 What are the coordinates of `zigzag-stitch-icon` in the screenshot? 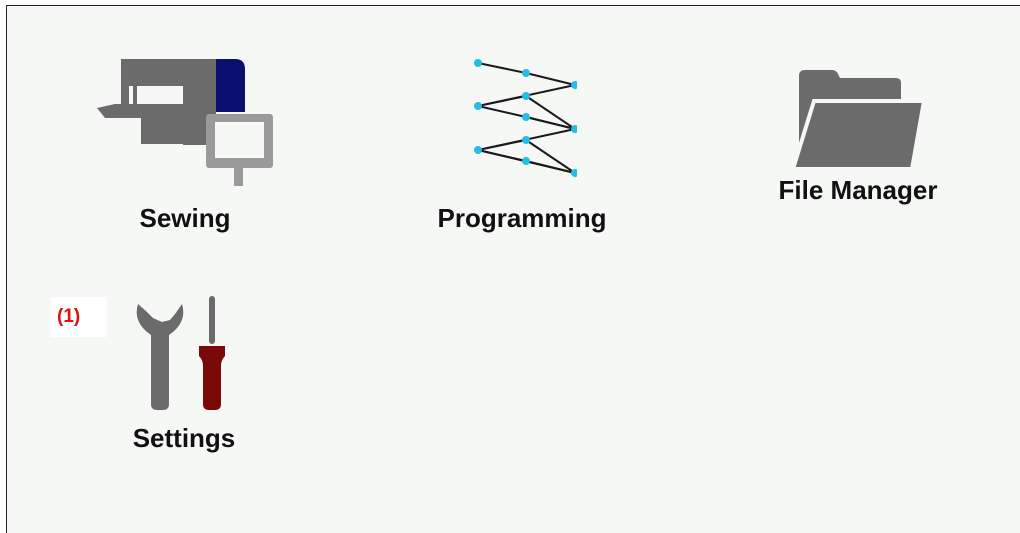 It's located at (525, 118).